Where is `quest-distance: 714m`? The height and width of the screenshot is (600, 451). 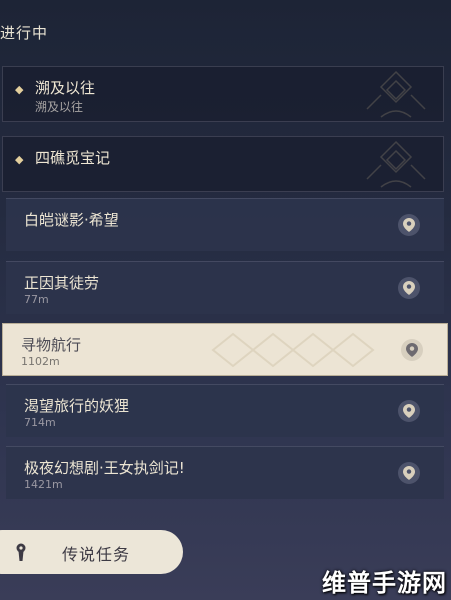
quest-distance: 714m is located at coordinates (40, 422).